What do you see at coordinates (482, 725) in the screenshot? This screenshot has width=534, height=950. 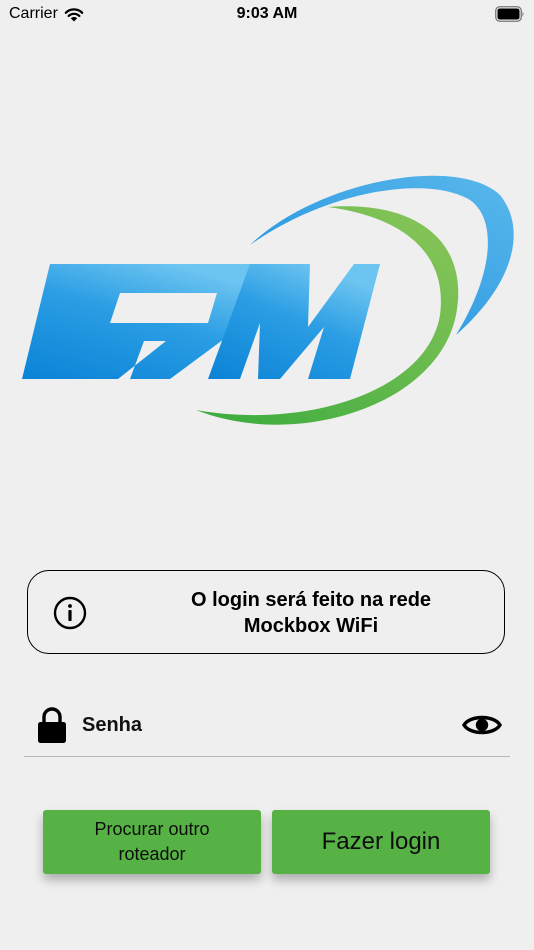 I see `eye-icon` at bounding box center [482, 725].